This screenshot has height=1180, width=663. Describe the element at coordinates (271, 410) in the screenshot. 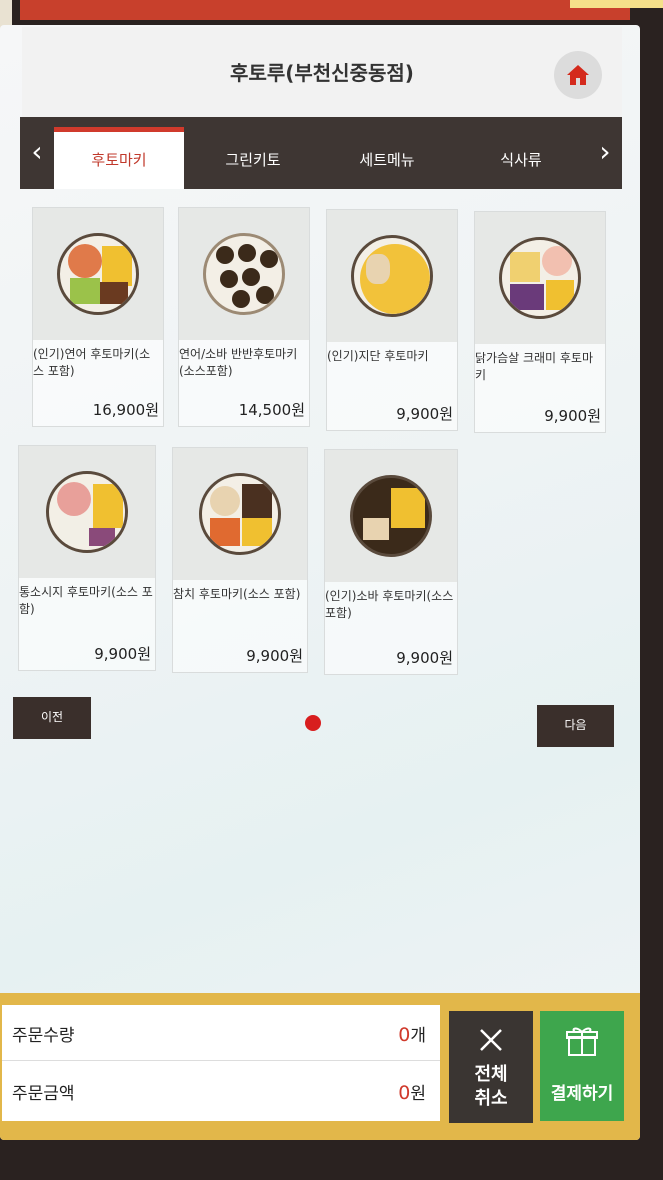

I see `menu-price: 14,500원` at that location.